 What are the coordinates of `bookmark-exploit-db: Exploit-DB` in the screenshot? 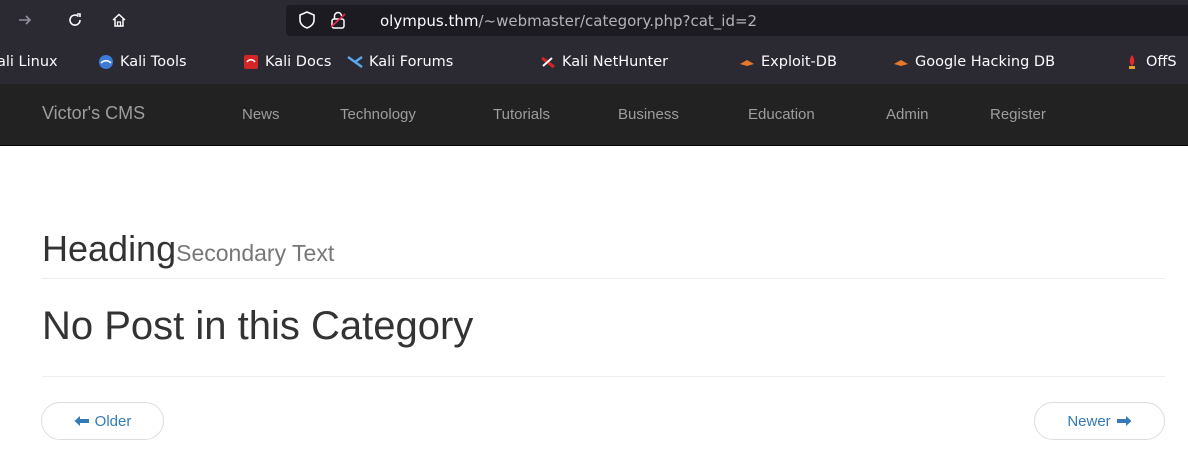 It's located at (788, 62).